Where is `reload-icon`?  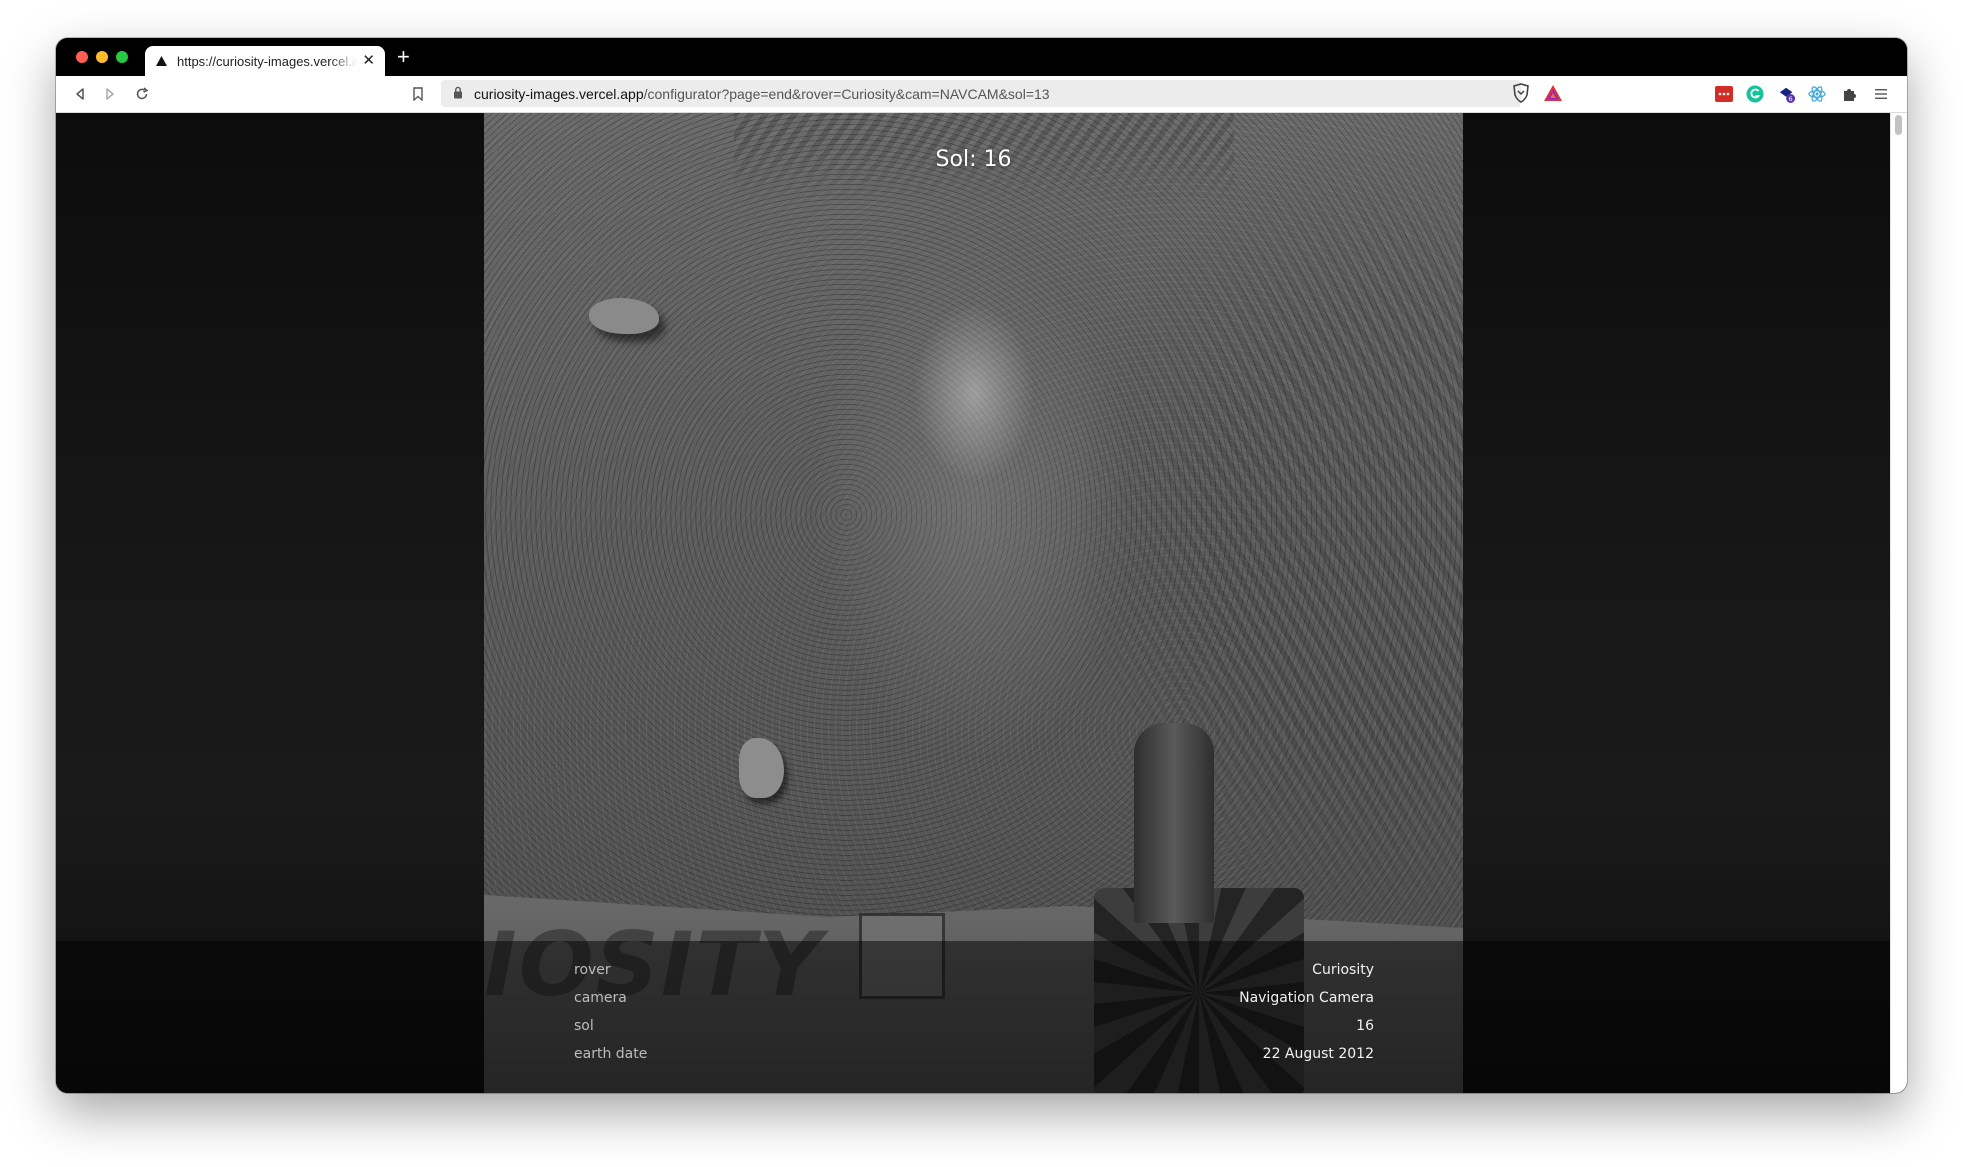
reload-icon is located at coordinates (142, 94).